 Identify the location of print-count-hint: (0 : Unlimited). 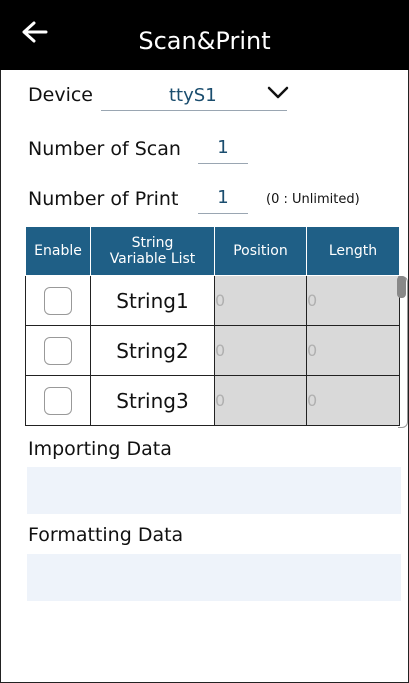
(313, 199).